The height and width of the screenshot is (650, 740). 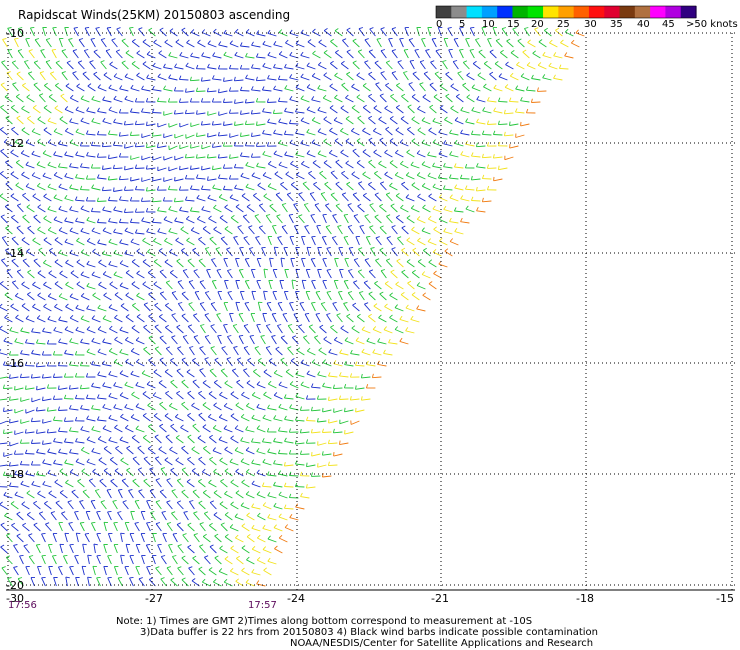 What do you see at coordinates (725, 598) in the screenshot?
I see `lon-label-15: -15` at bounding box center [725, 598].